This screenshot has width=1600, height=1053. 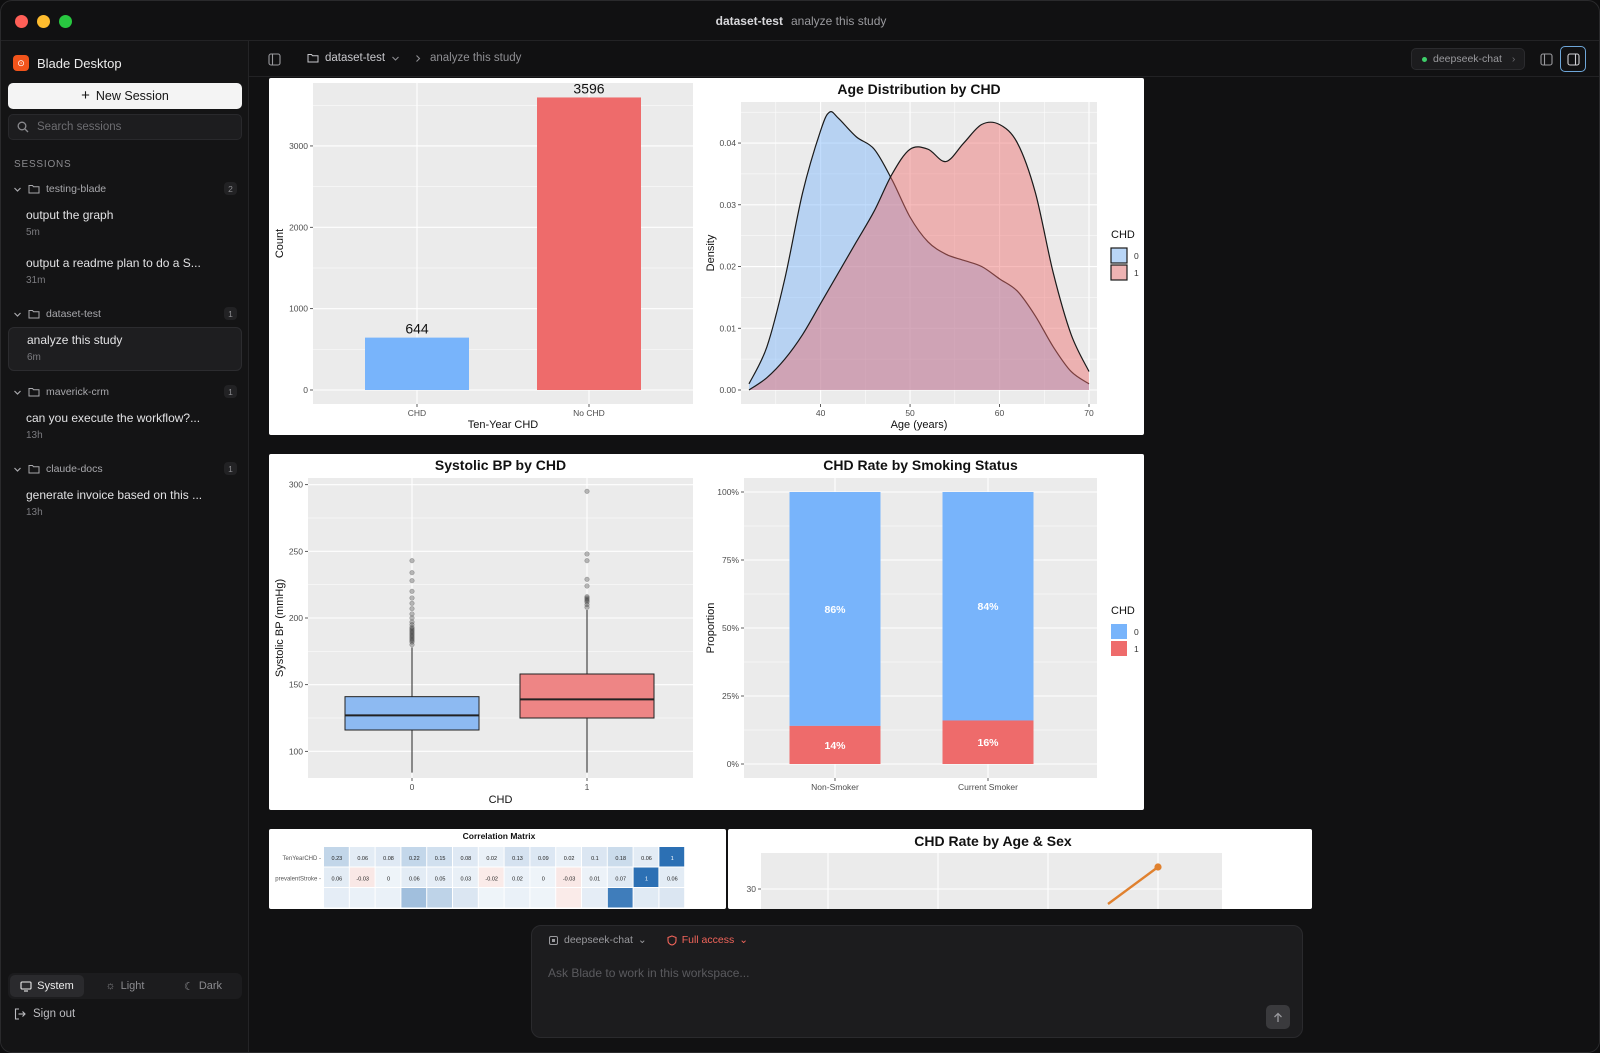 I want to click on session-title: analyze this study, so click(x=75, y=340).